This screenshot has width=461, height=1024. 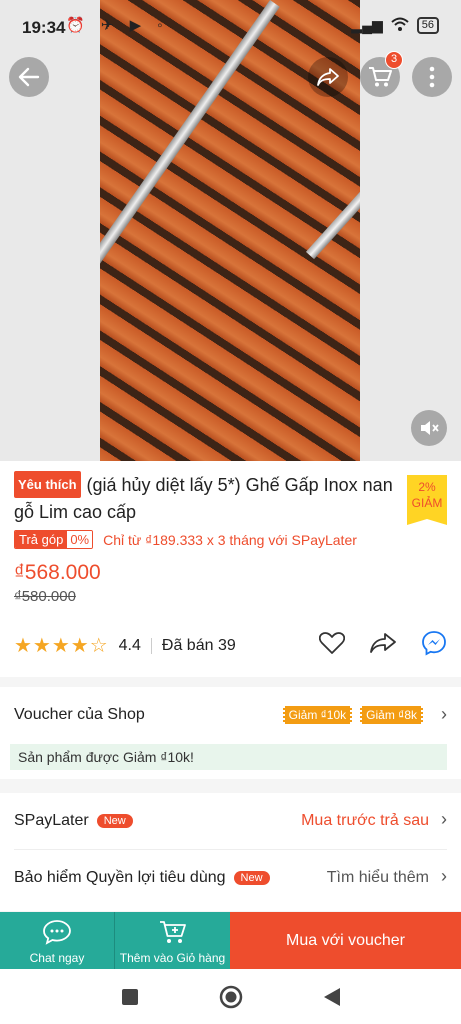 What do you see at coordinates (377, 877) in the screenshot?
I see `insurance-action: Tìm hiểu thêm` at bounding box center [377, 877].